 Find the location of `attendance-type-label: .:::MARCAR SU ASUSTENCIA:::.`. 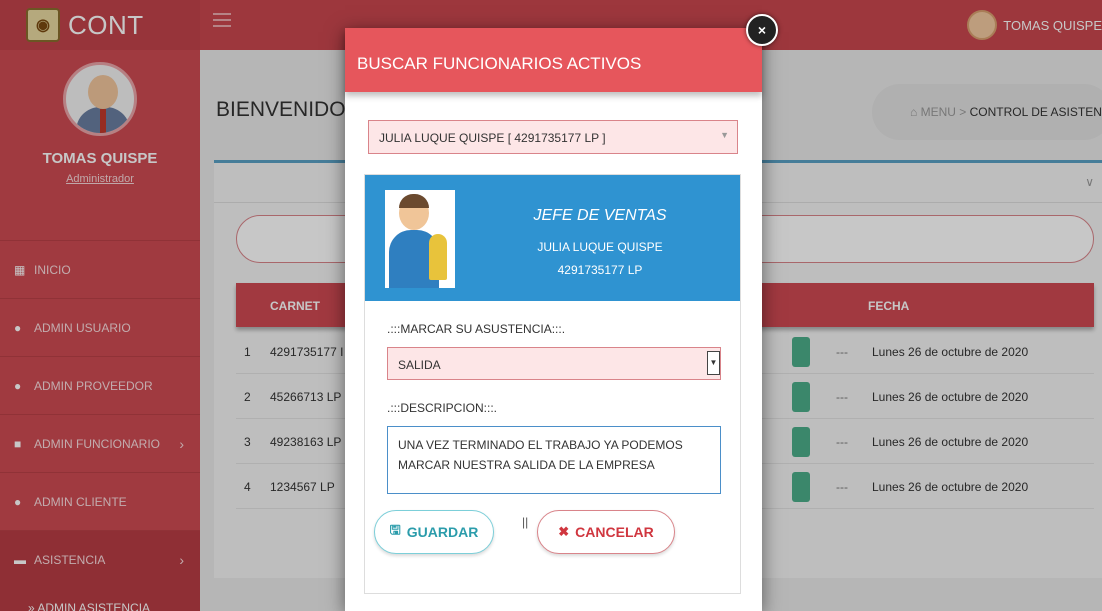

attendance-type-label: .:::MARCAR SU ASUSTENCIA:::. is located at coordinates (476, 329).